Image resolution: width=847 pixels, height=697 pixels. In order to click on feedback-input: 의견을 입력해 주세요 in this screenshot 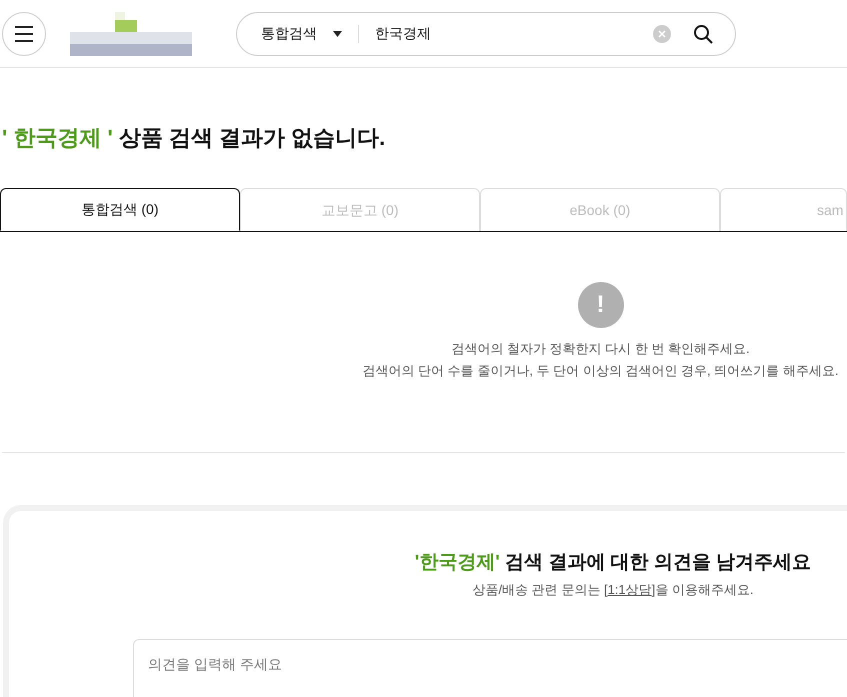, I will do `click(490, 668)`.